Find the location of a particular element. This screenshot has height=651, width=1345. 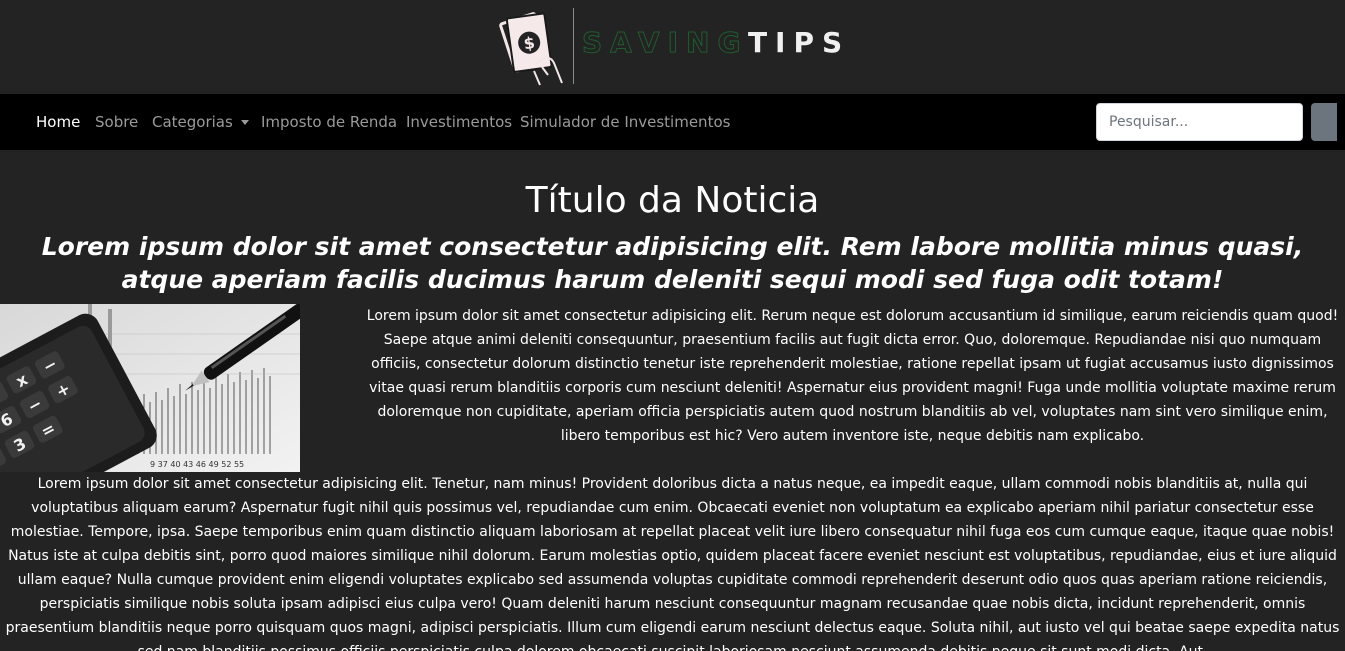

nav-item-simulador: Simulador de Investimentos is located at coordinates (625, 122).